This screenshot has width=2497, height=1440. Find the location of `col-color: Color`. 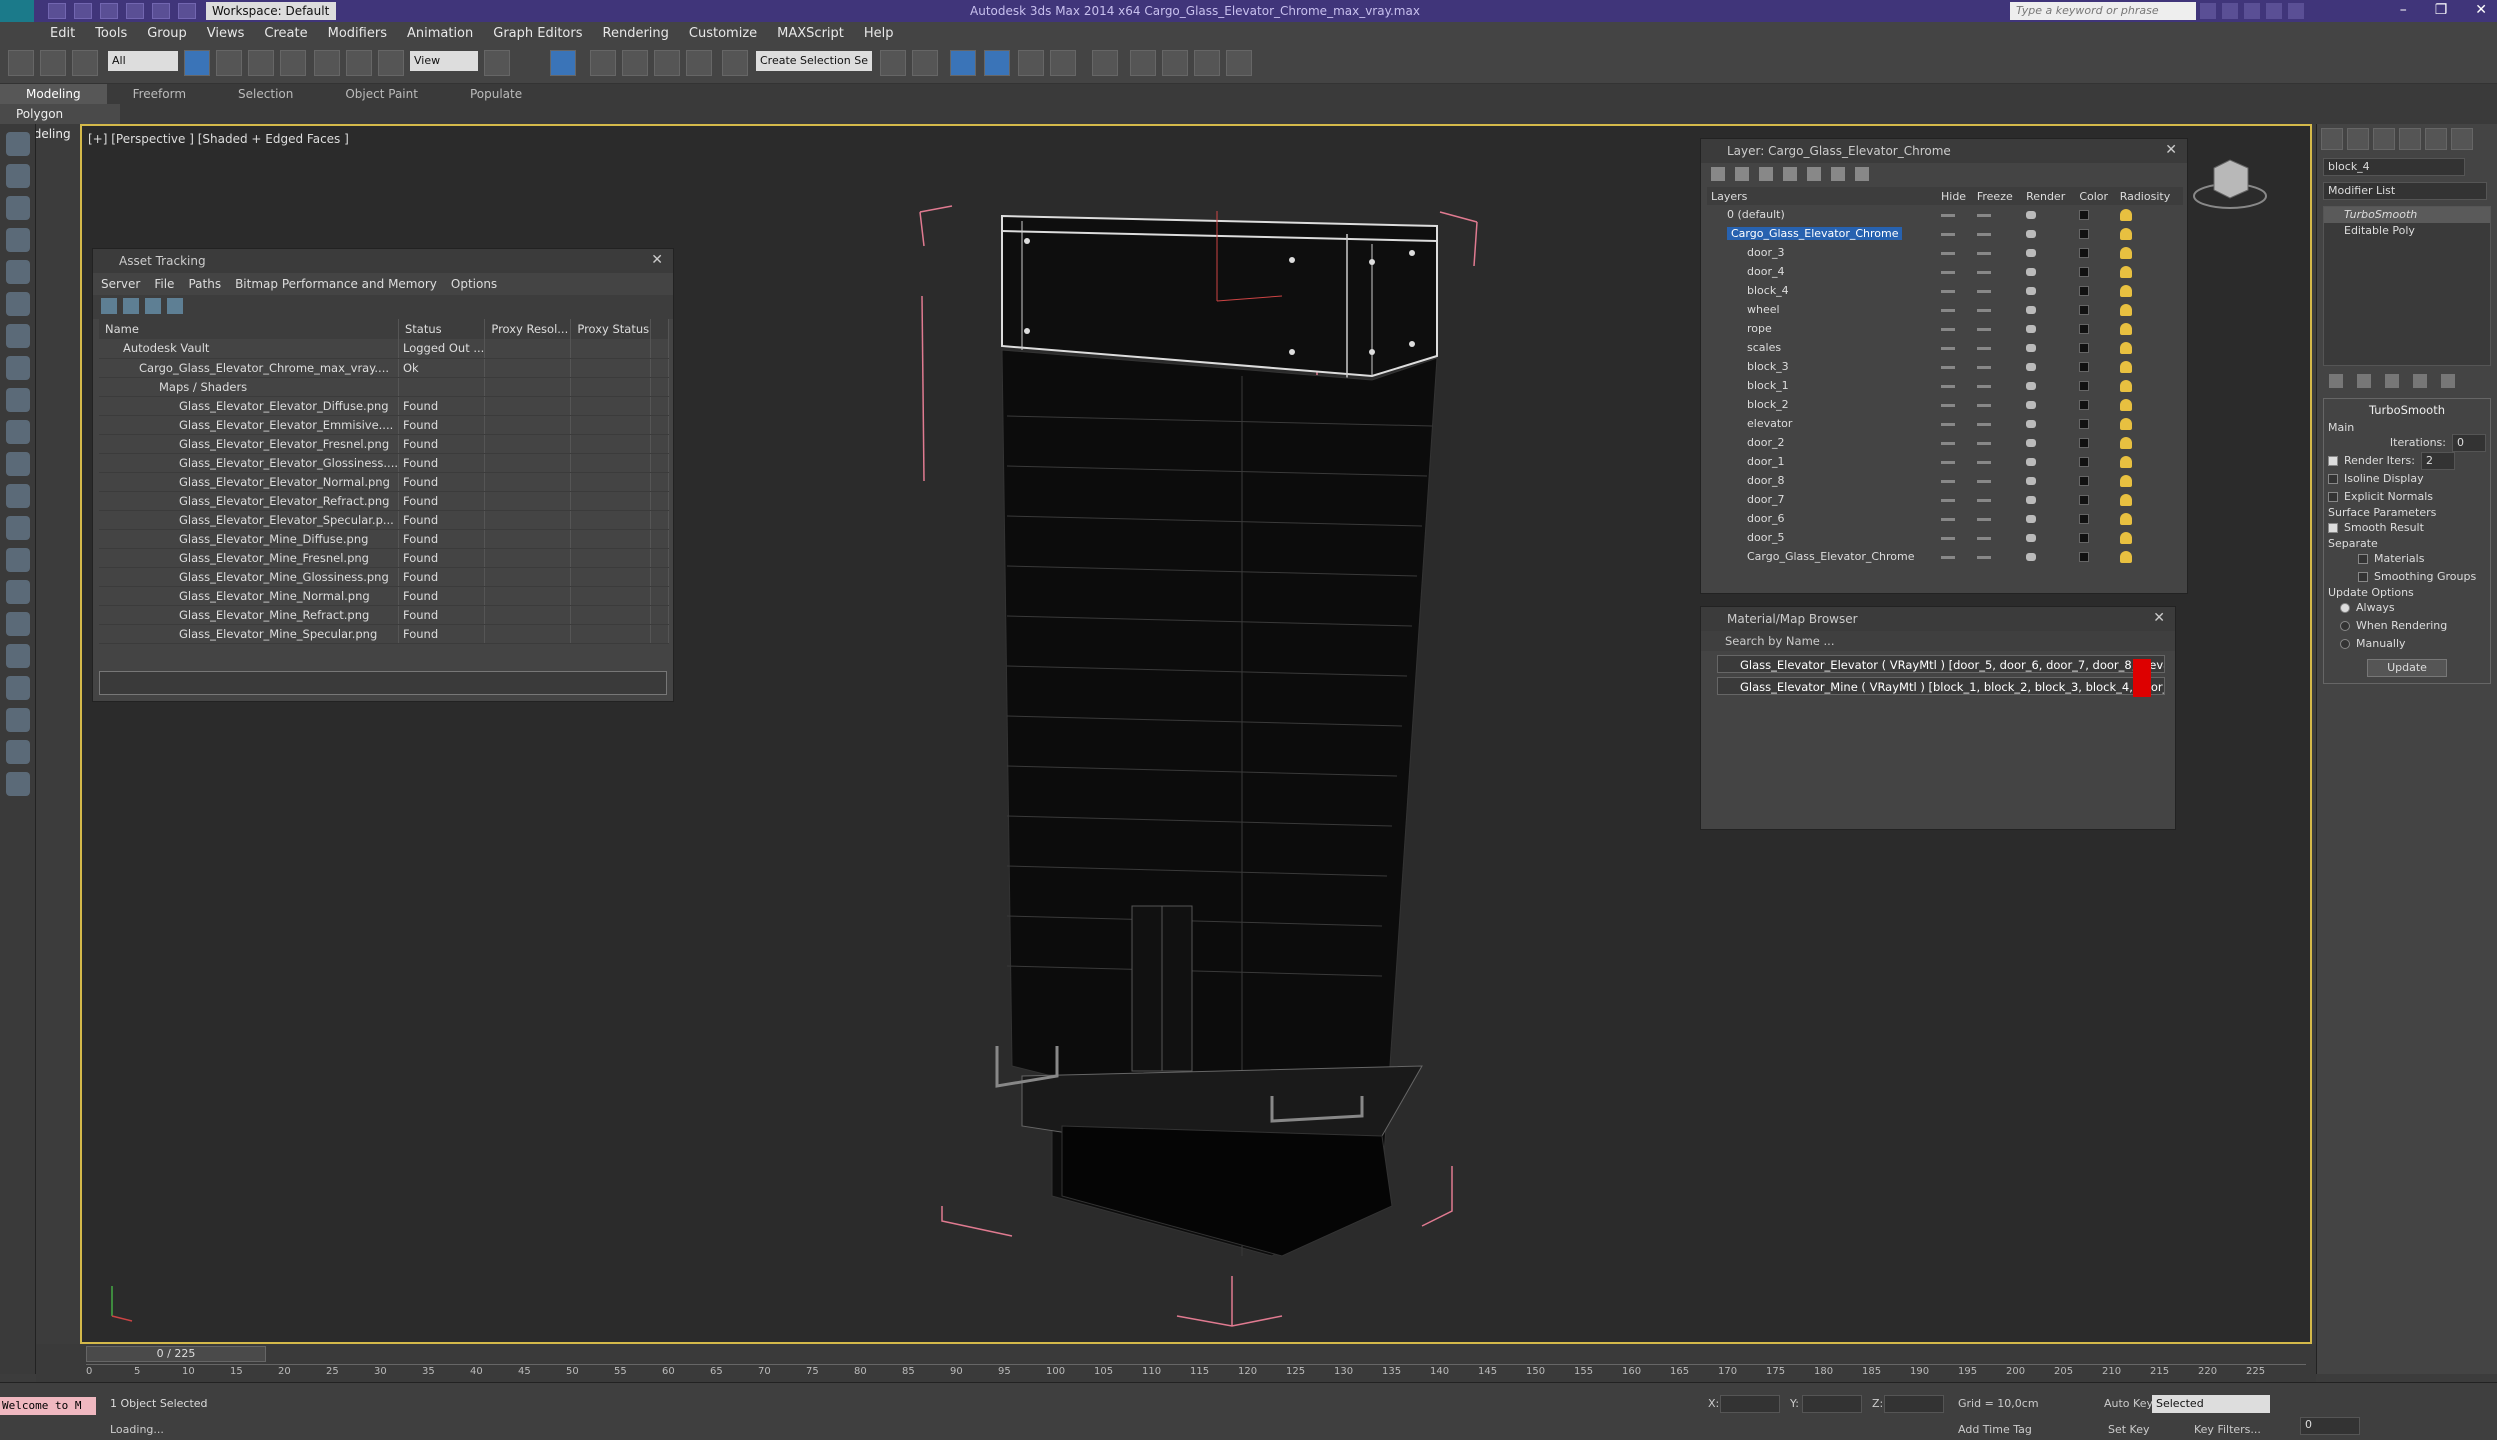

col-color: Color is located at coordinates (2095, 196).